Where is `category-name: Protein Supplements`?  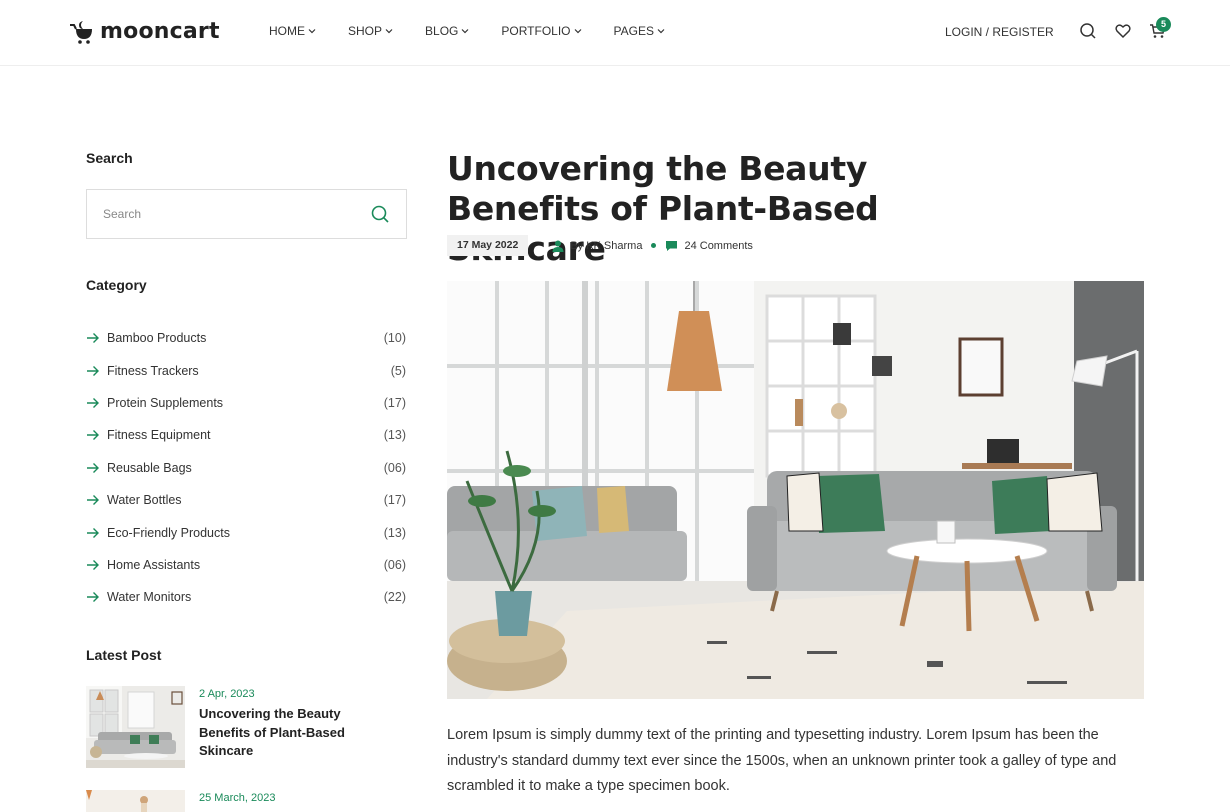 category-name: Protein Supplements is located at coordinates (165, 402).